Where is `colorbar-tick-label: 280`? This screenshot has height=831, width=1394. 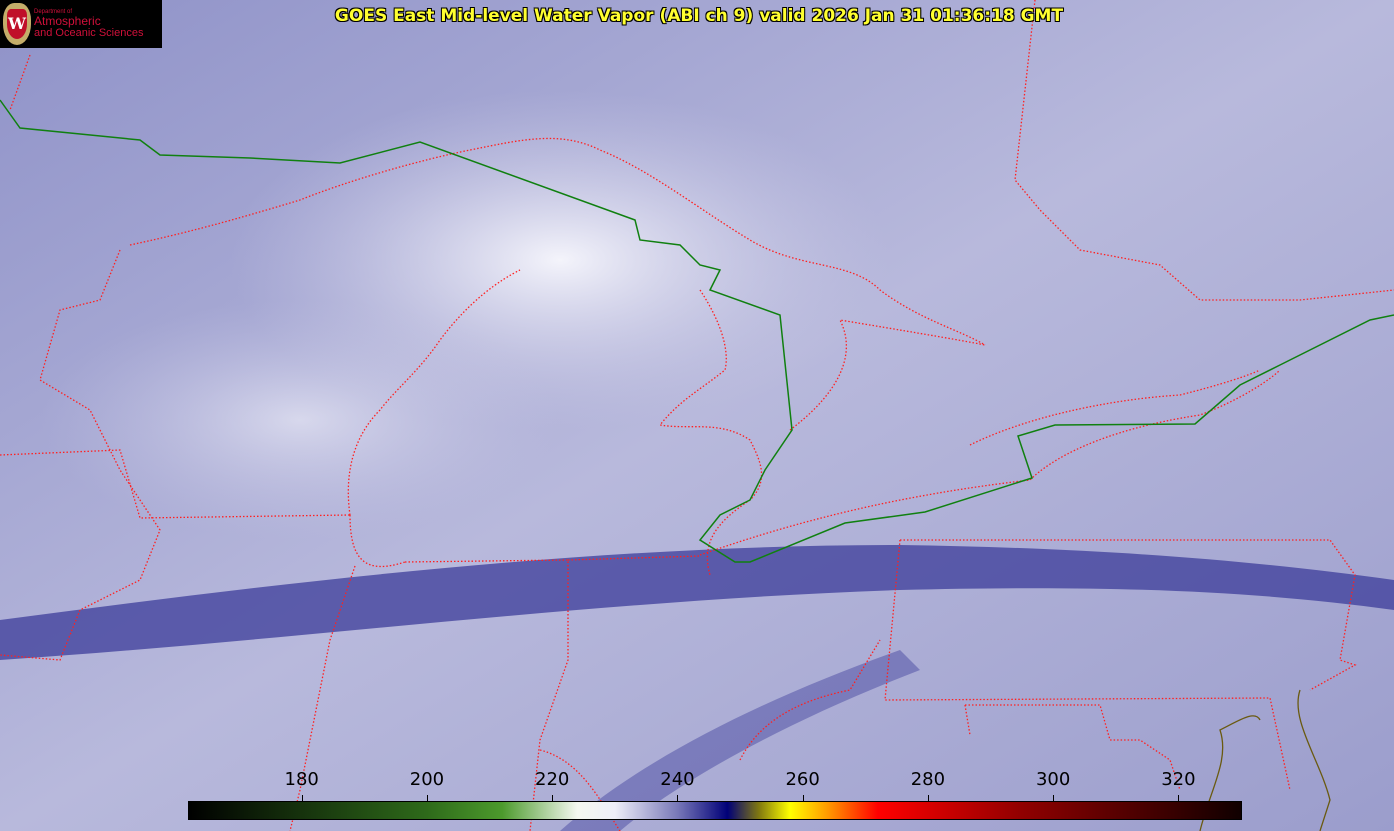 colorbar-tick-label: 280 is located at coordinates (928, 779).